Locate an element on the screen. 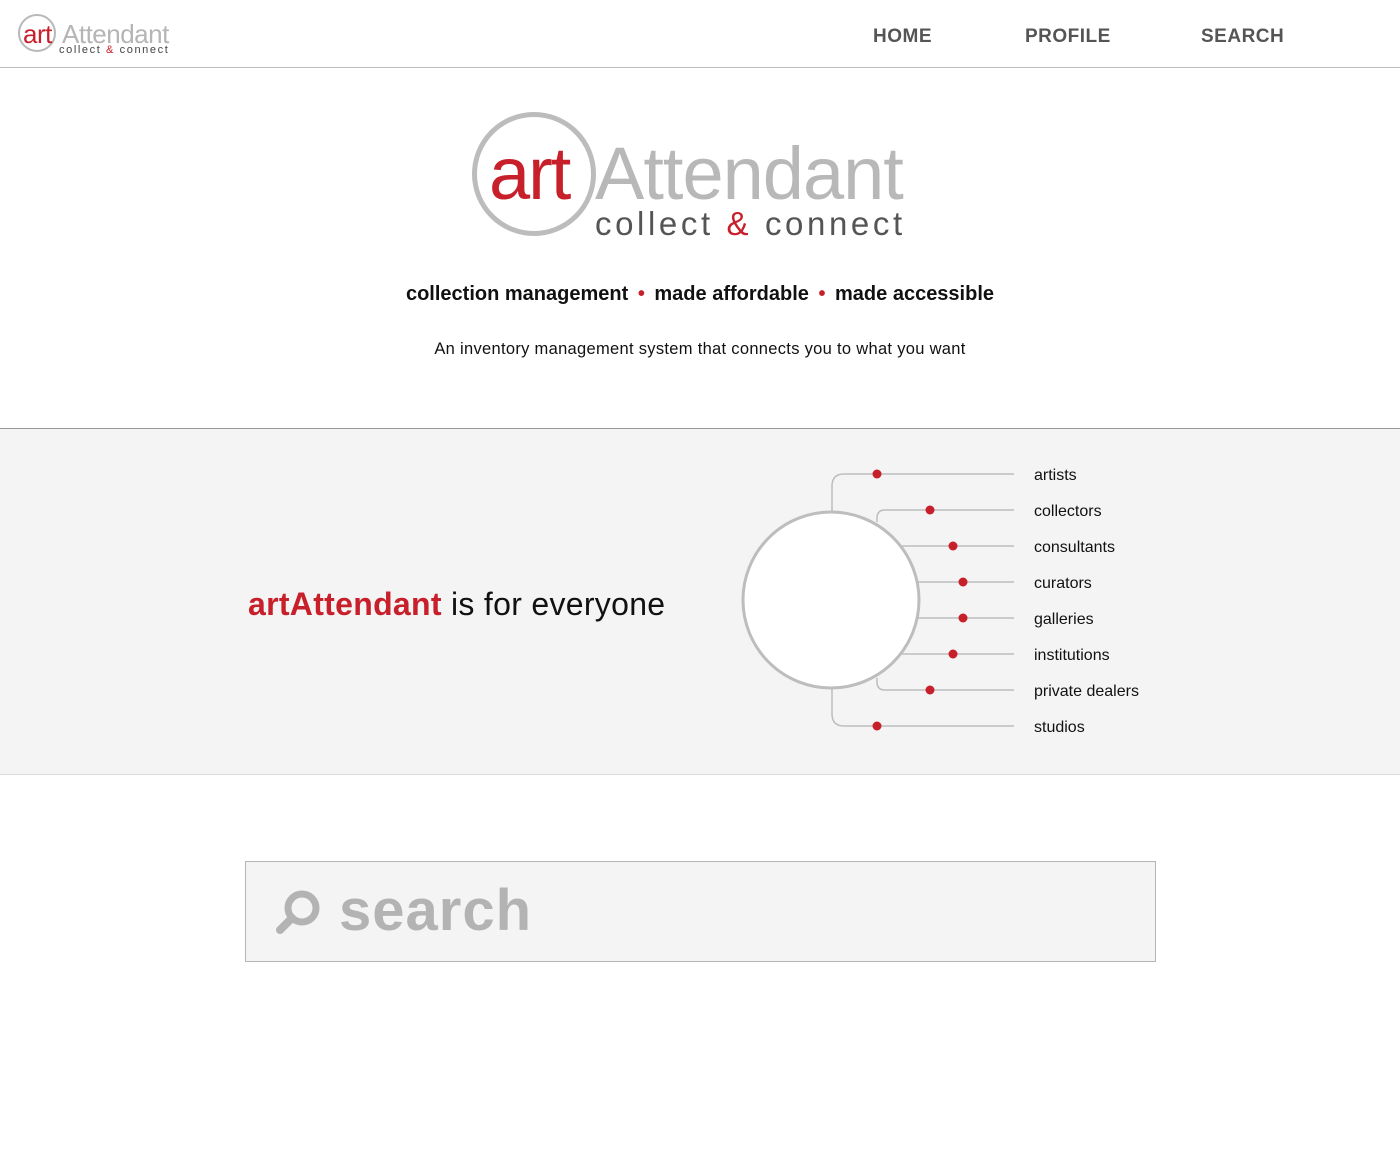  audience-item-institutions: institutions is located at coordinates (1072, 655).